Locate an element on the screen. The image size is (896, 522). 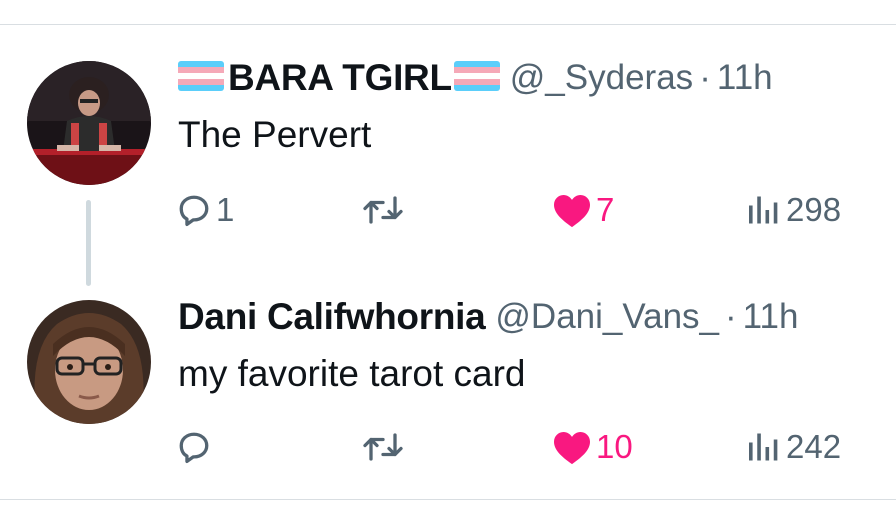
reply-button: 1 is located at coordinates (205, 210).